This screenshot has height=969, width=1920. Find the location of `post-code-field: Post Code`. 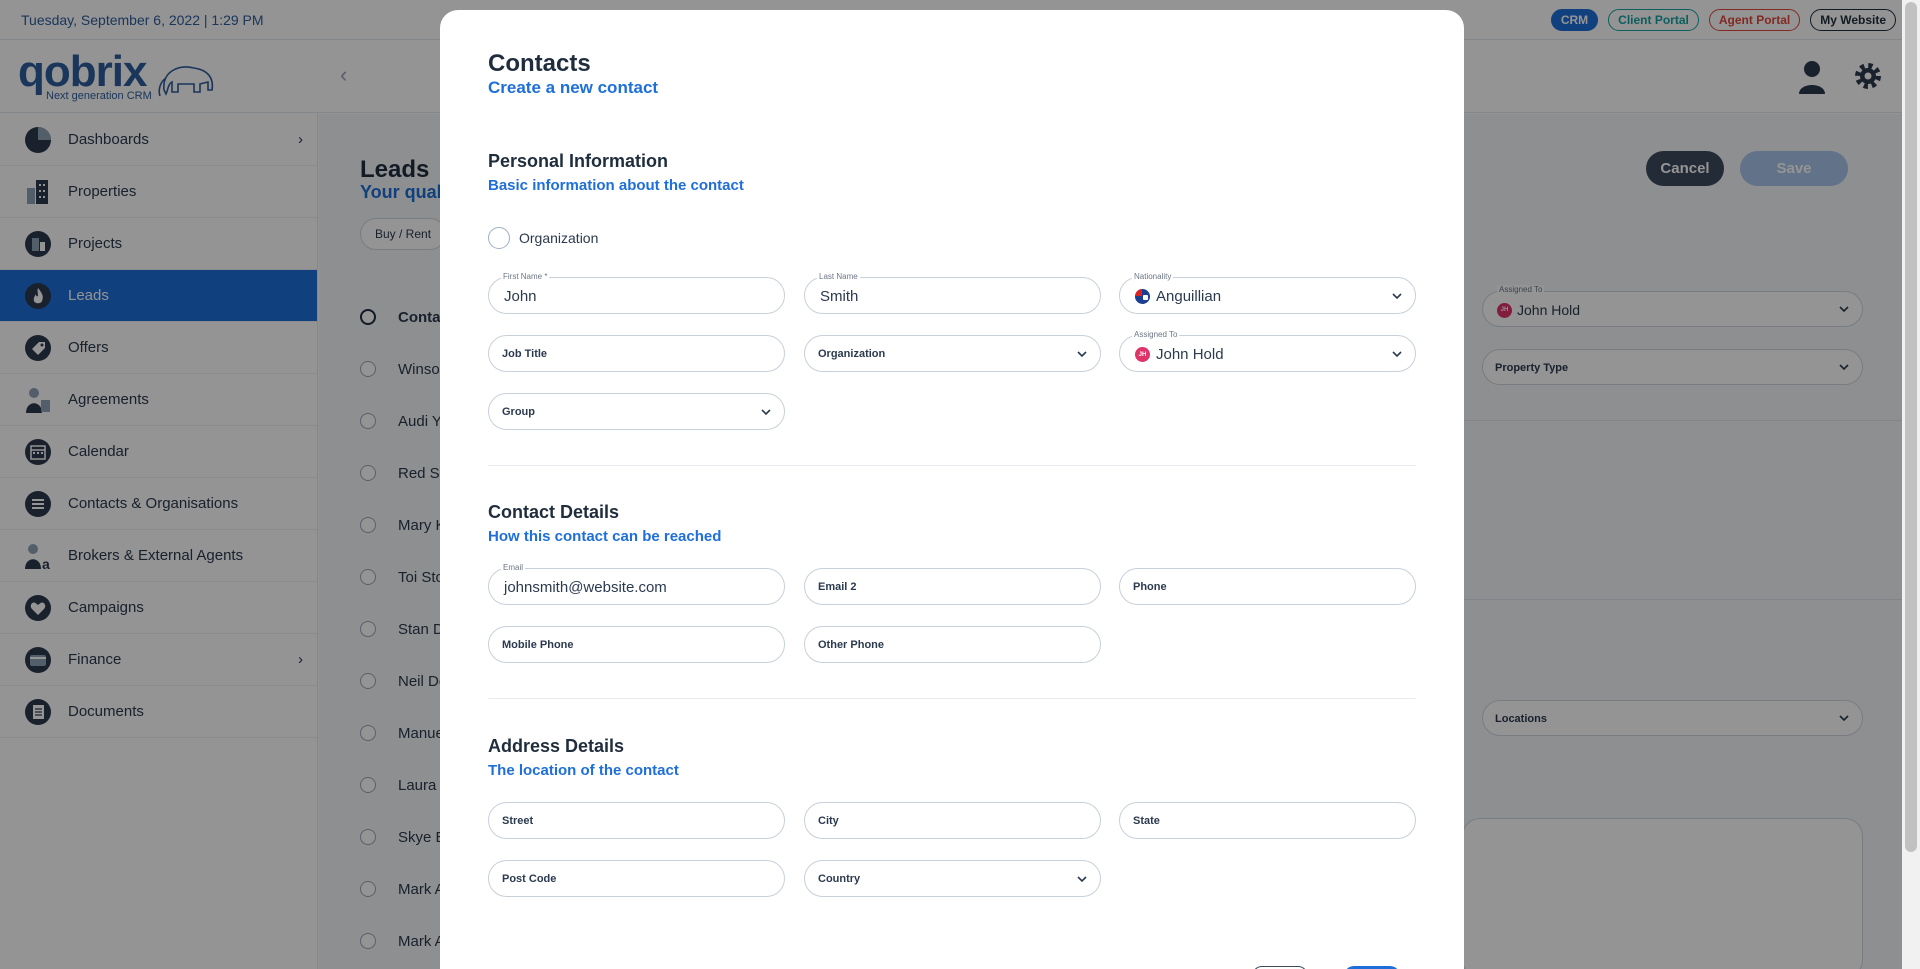

post-code-field: Post Code is located at coordinates (636, 878).